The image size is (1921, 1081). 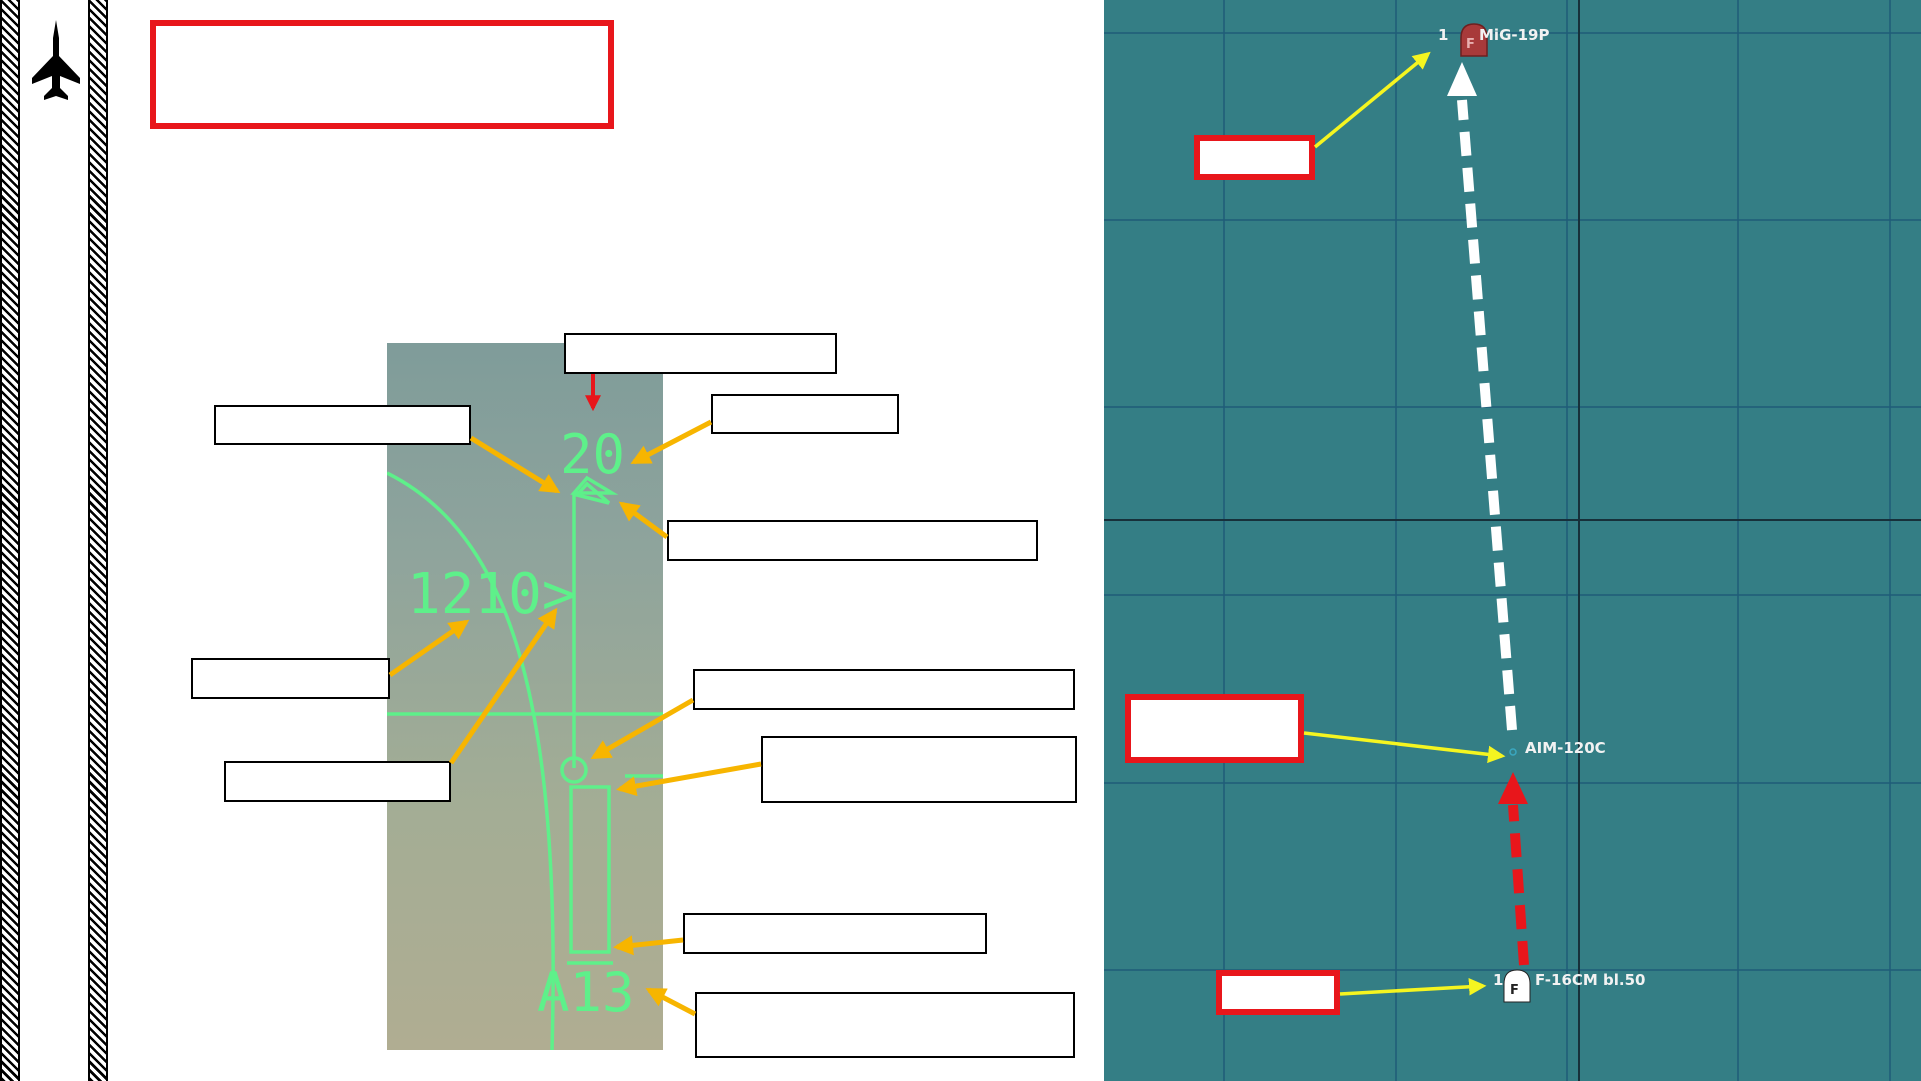 What do you see at coordinates (1487, 415) in the screenshot?
I see `missile-path` at bounding box center [1487, 415].